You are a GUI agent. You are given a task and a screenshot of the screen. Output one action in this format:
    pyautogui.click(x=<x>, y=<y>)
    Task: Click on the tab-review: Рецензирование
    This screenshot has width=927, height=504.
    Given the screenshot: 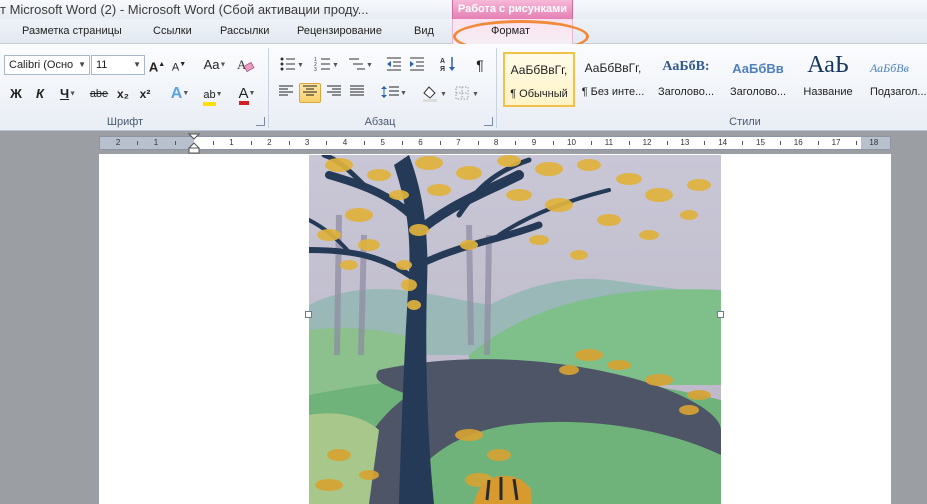 What is the action you would take?
    pyautogui.click(x=339, y=31)
    